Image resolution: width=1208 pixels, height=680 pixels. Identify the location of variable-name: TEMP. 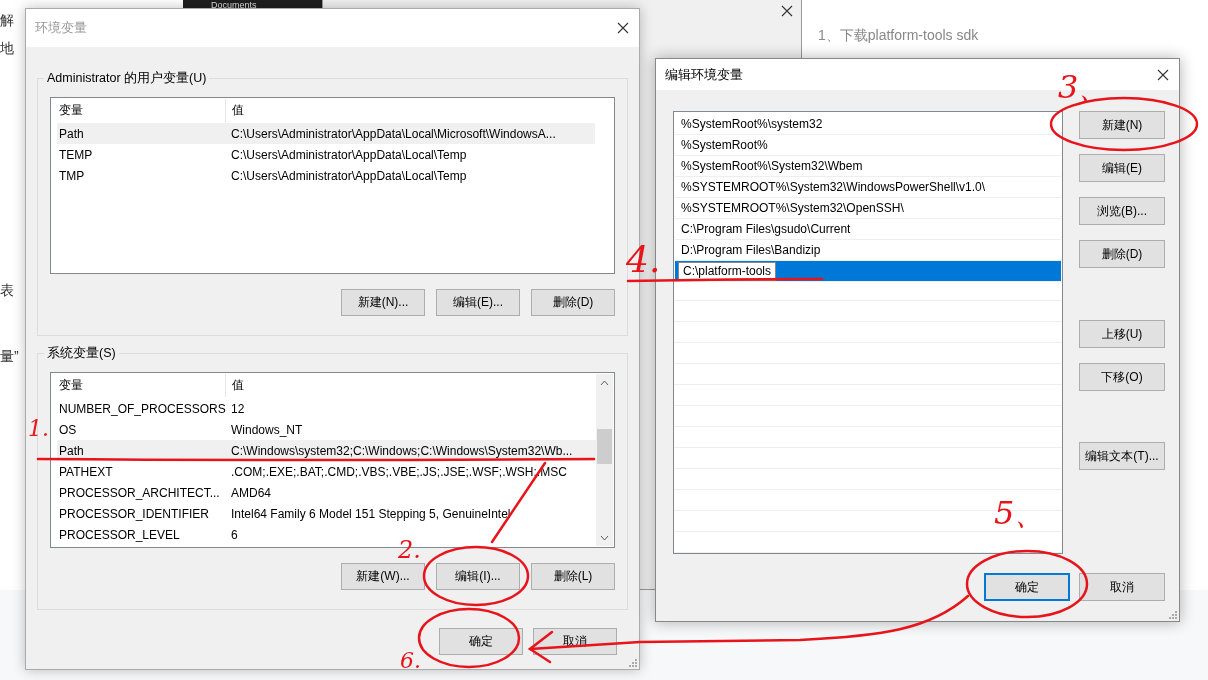
(76, 154).